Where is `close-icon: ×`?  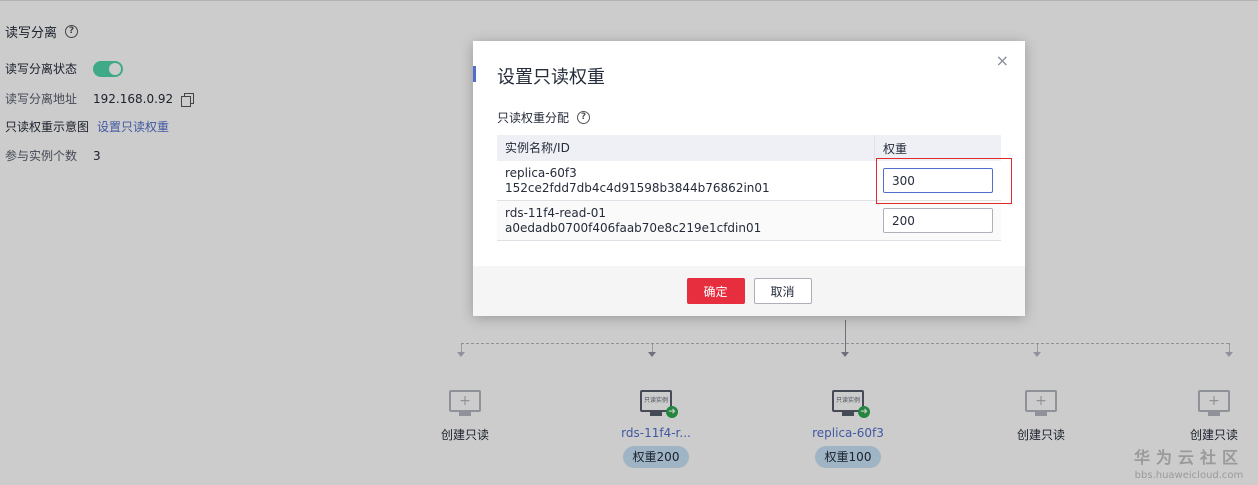 close-icon: × is located at coordinates (1002, 60).